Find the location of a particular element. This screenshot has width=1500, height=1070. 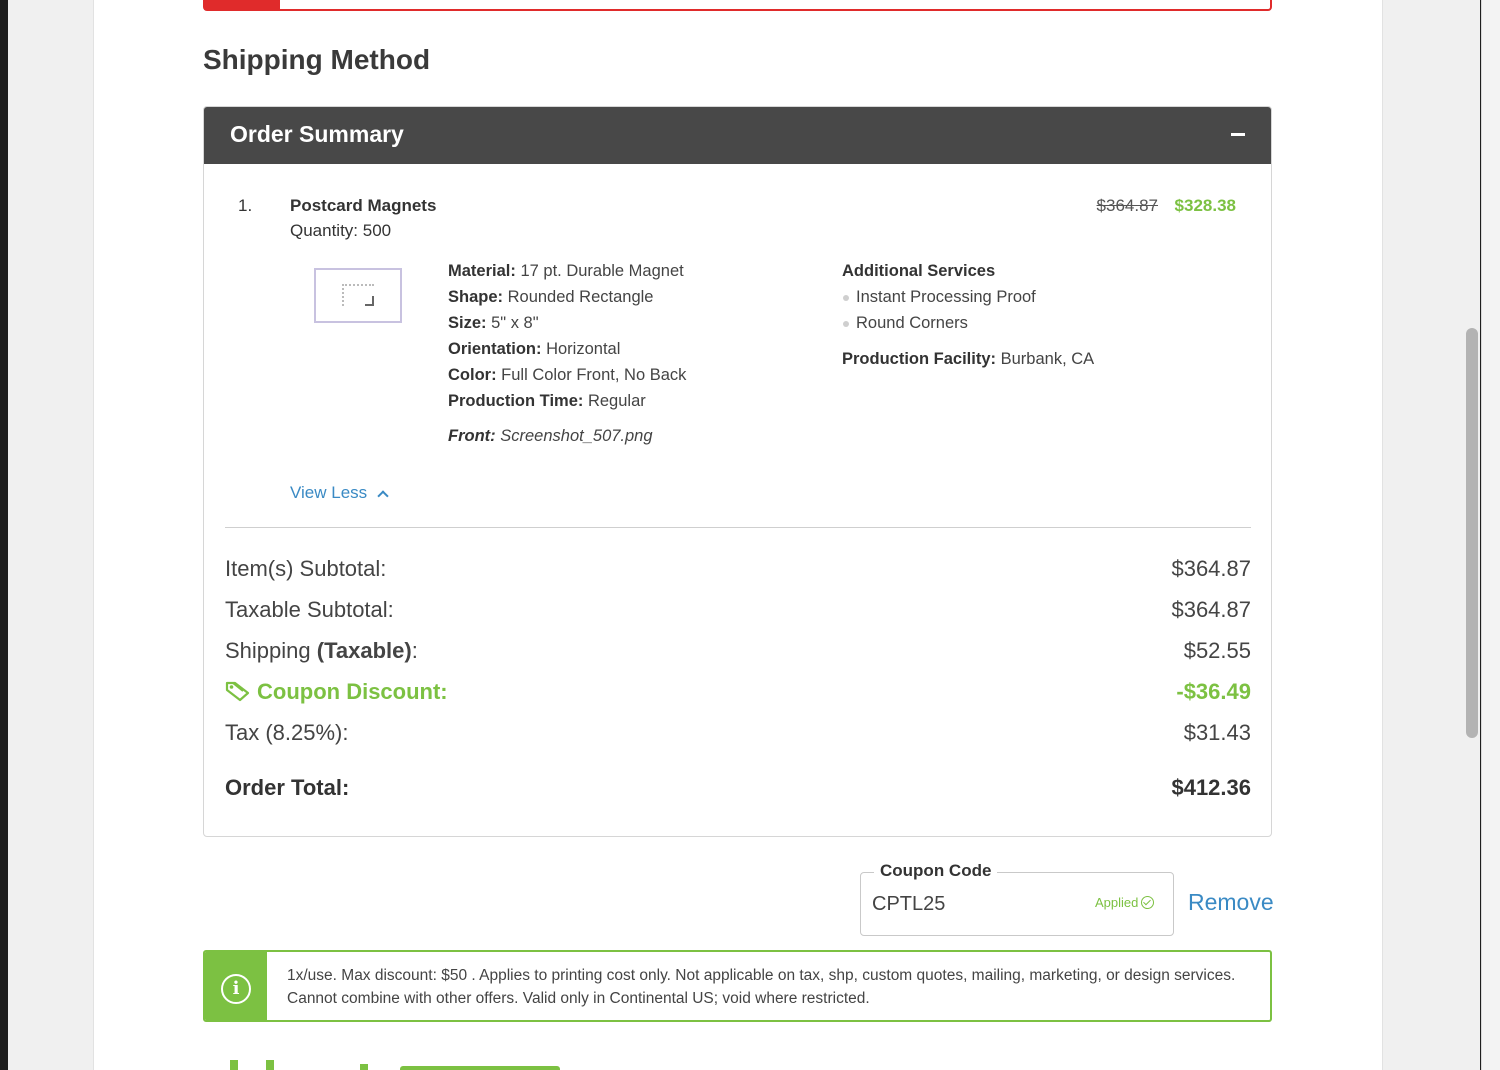

remove-coupon-link: Remove is located at coordinates (1231, 902).